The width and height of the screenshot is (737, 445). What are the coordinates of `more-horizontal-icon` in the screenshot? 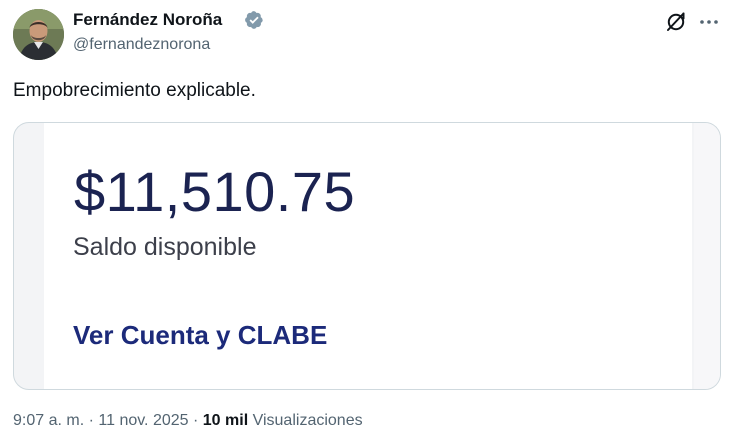 It's located at (709, 22).